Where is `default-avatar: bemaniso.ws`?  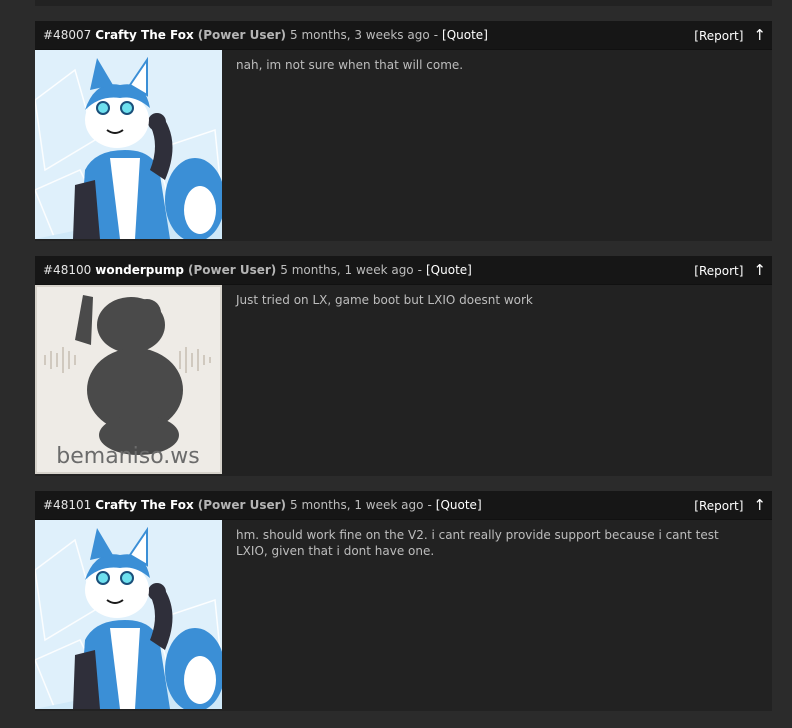
default-avatar: bemaniso.ws is located at coordinates (128, 379).